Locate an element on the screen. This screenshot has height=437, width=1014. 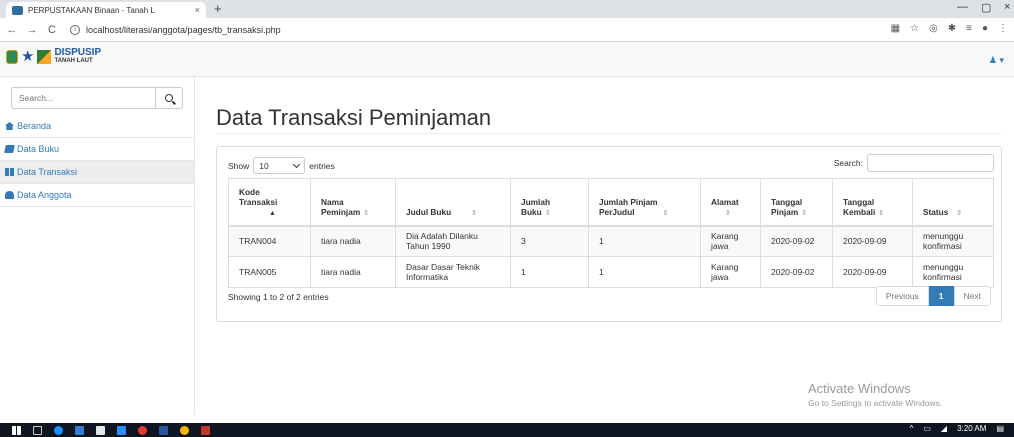
home-icon is located at coordinates (9, 126).